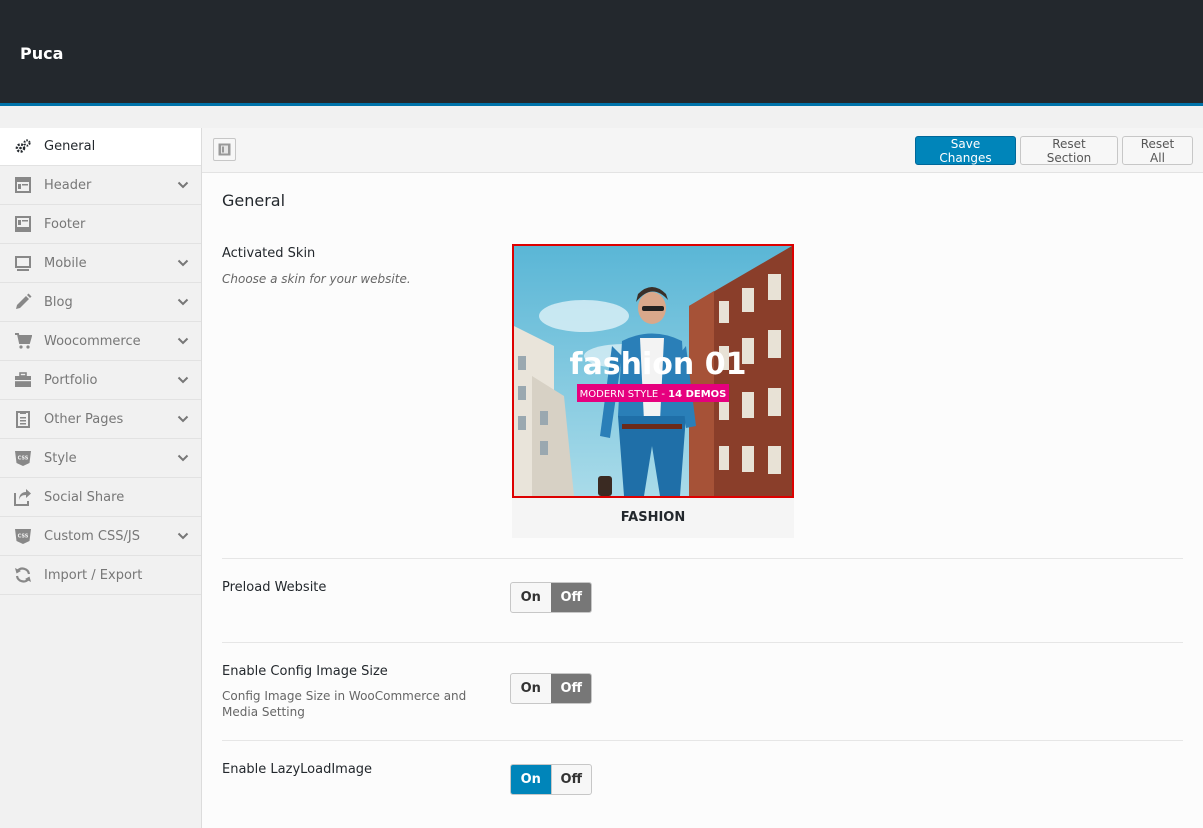 The height and width of the screenshot is (828, 1203). I want to click on sidebar-item-label: Footer, so click(65, 224).